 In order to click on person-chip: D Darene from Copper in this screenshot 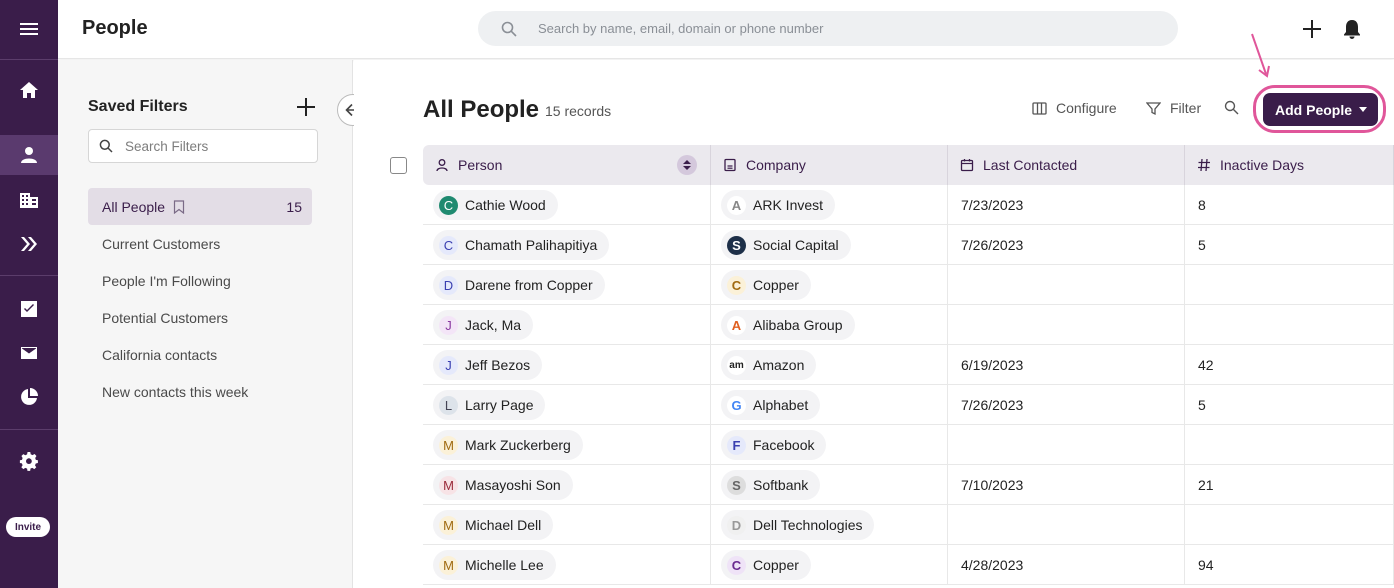, I will do `click(519, 285)`.